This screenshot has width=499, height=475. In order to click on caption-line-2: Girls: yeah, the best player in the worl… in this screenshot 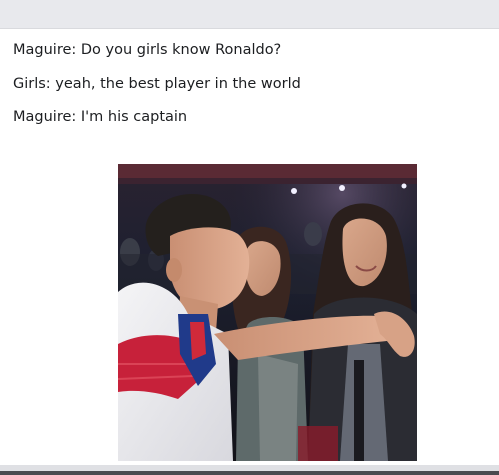, I will do `click(157, 83)`.